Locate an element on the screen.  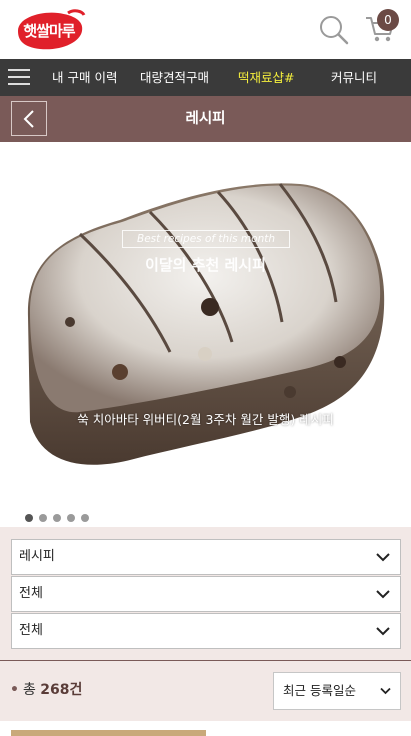
subtype-select-value: 전체 is located at coordinates (31, 630).